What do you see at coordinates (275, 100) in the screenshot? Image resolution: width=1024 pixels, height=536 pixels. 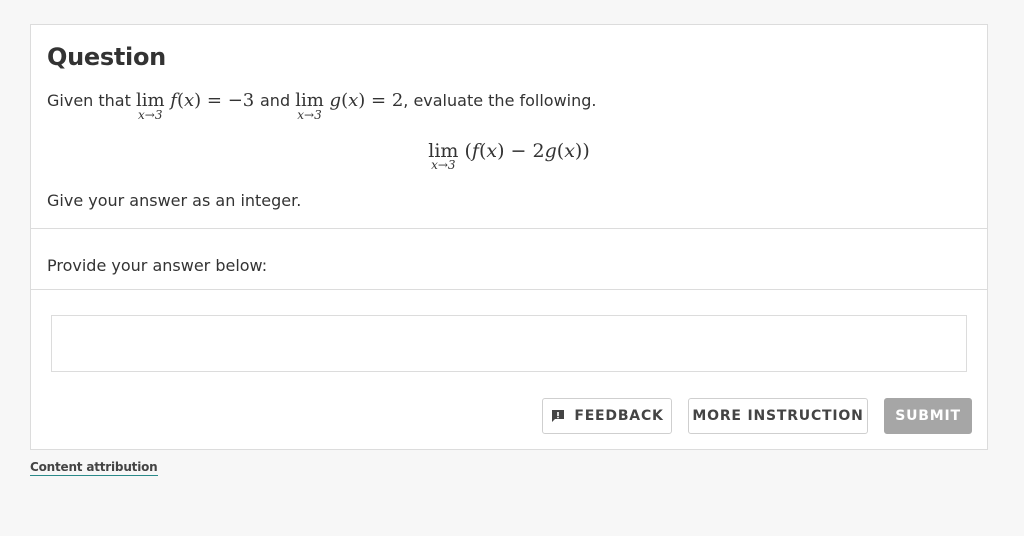 I see `intro-and-text: and` at bounding box center [275, 100].